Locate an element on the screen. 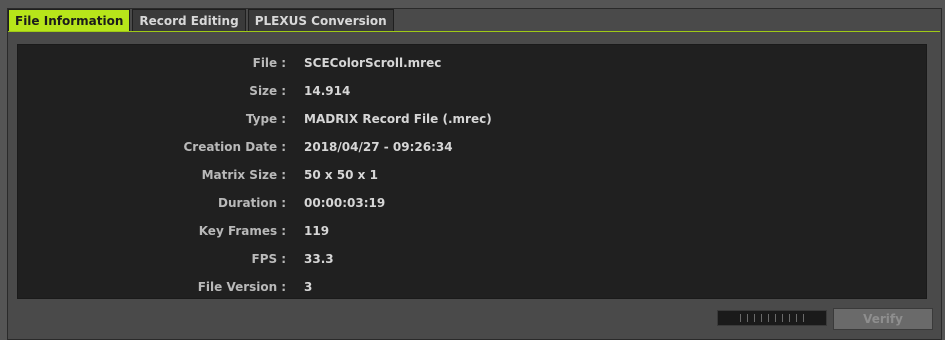  info-value-file-version: 3 is located at coordinates (308, 287).